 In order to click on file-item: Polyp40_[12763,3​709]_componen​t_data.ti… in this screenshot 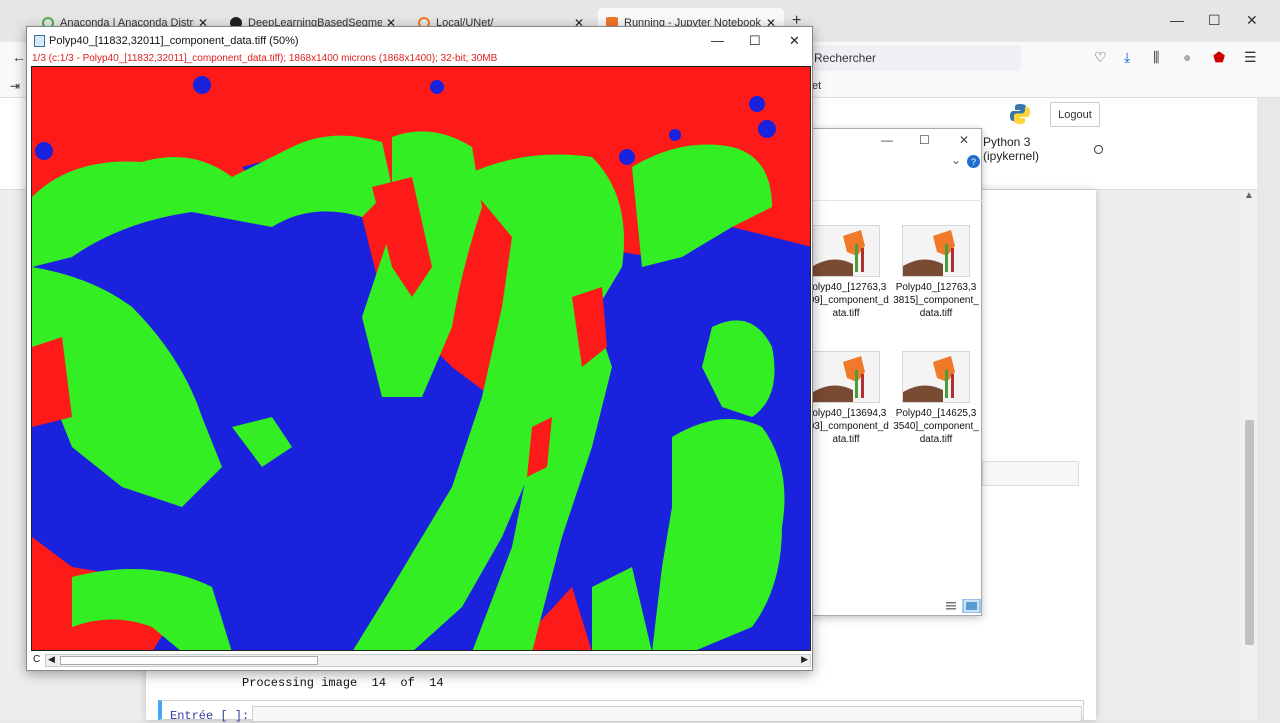, I will do `click(846, 272)`.